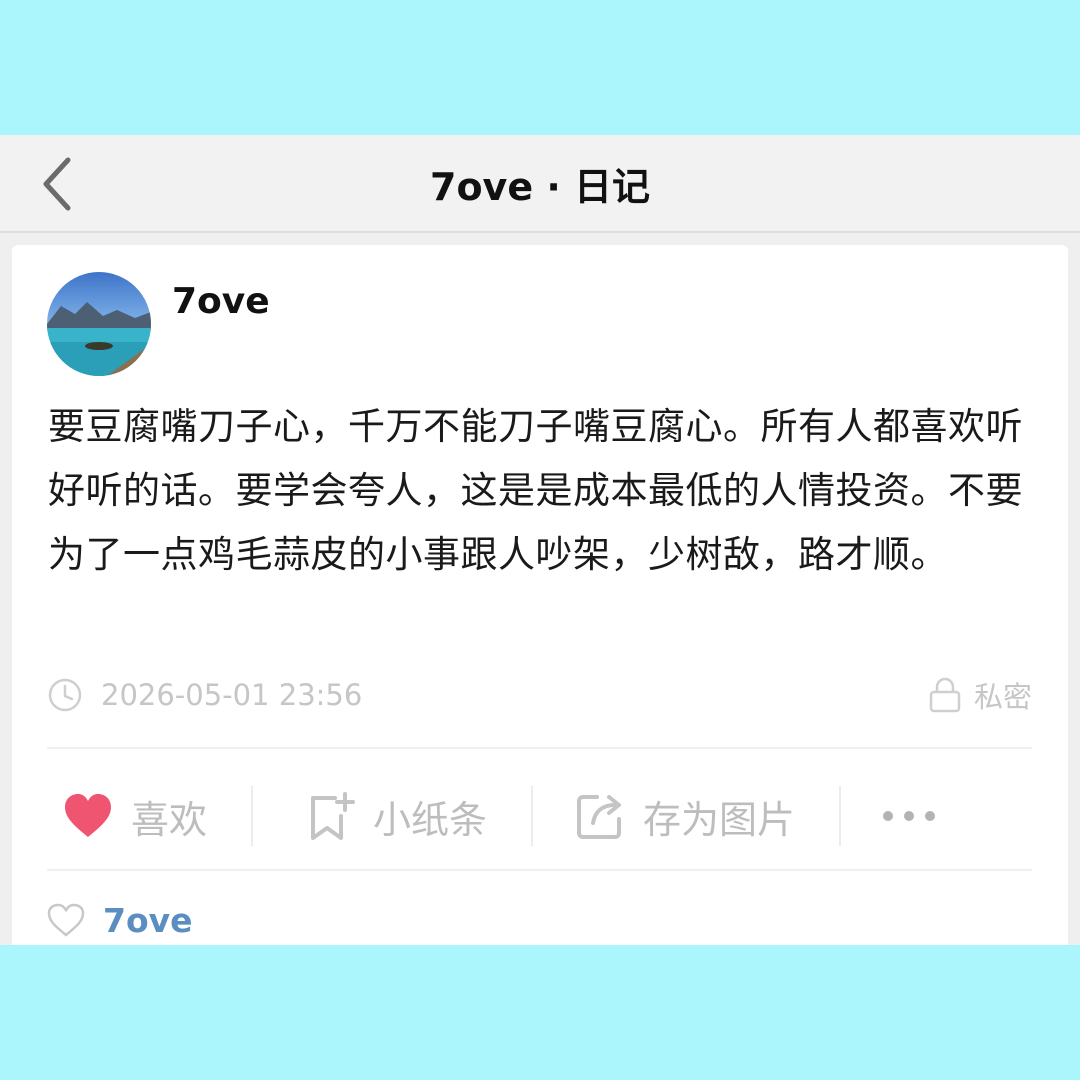 Image resolution: width=1080 pixels, height=1080 pixels. Describe the element at coordinates (221, 301) in the screenshot. I see `author-name: 7ove` at that location.